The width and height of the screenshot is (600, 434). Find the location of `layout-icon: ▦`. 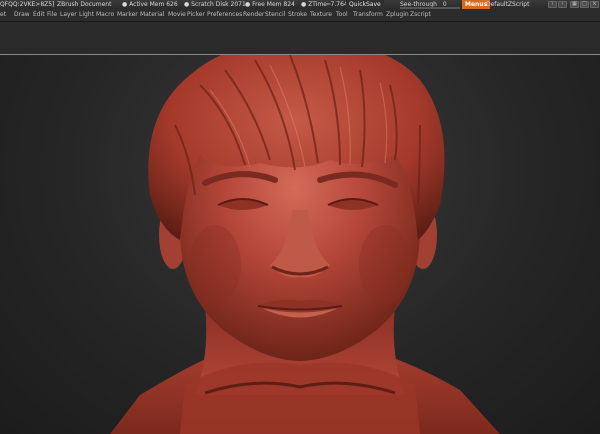

layout-icon: ▦ is located at coordinates (574, 4).